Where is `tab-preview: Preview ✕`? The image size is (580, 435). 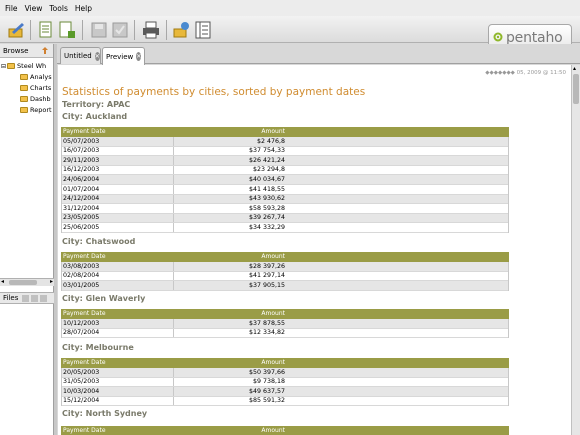
tab-preview: Preview ✕ is located at coordinates (123, 56).